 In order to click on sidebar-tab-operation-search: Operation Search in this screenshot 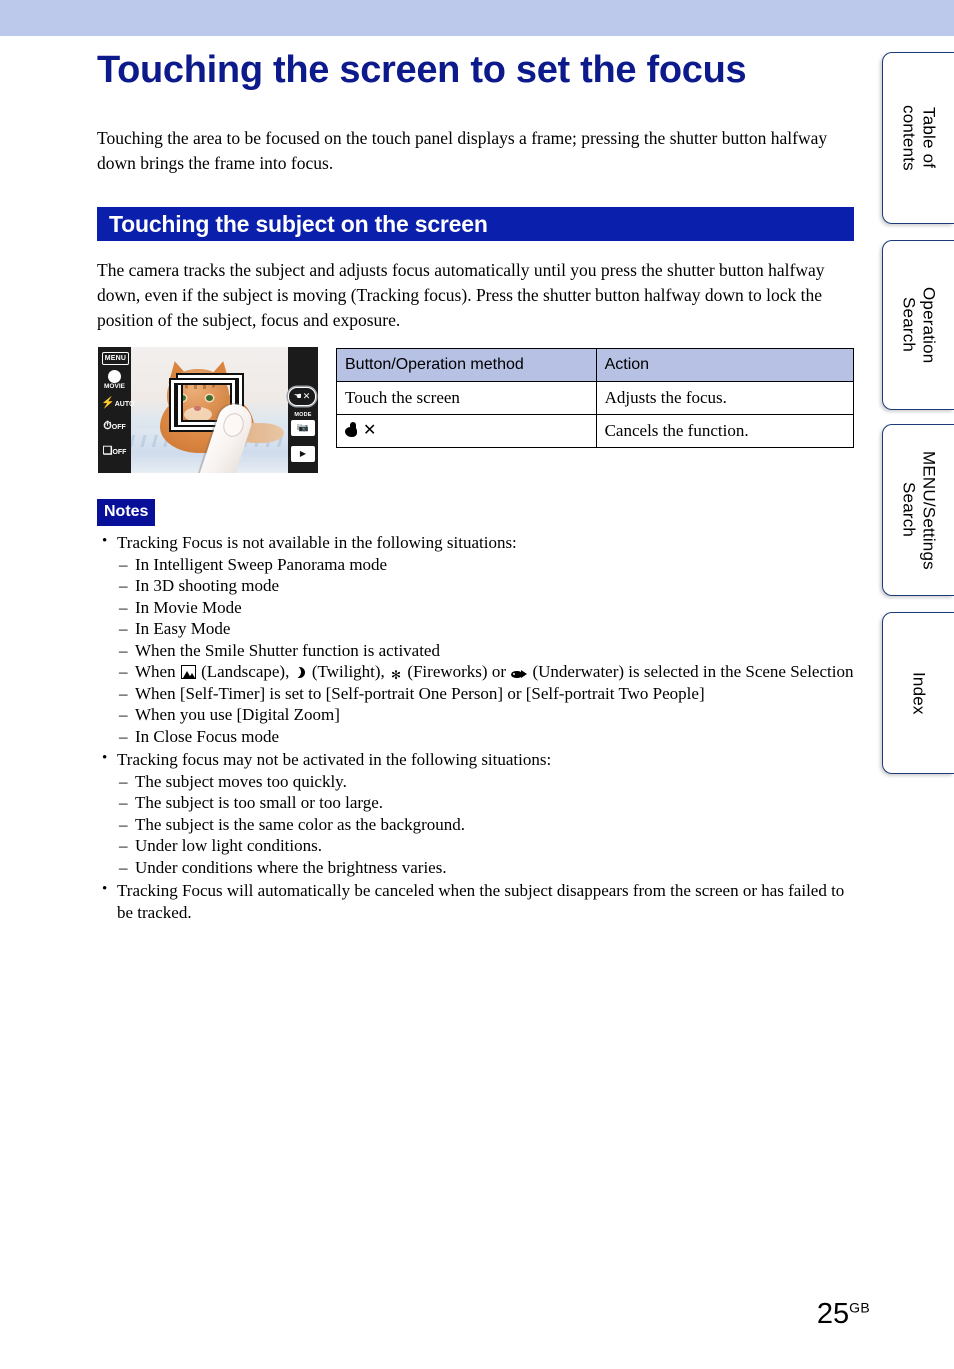, I will do `click(918, 325)`.